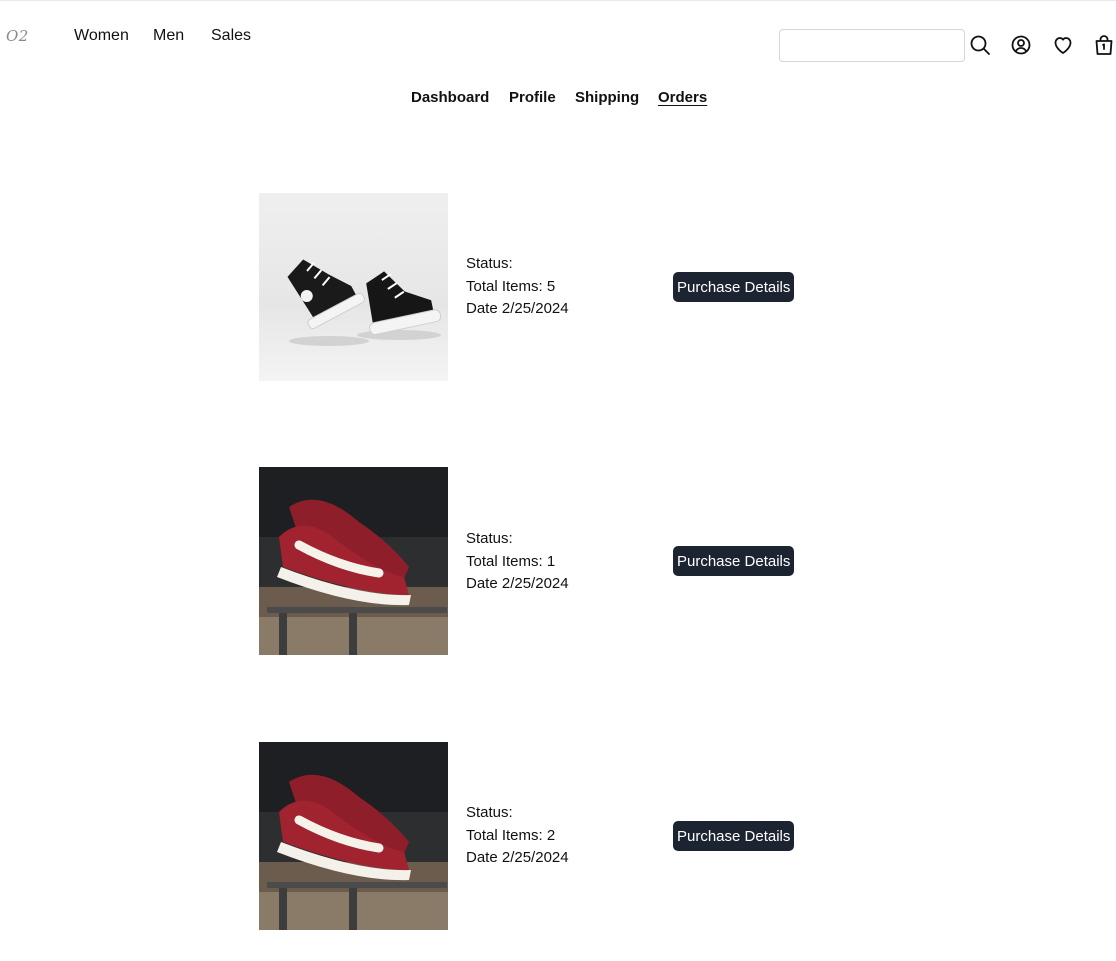 This screenshot has width=1116, height=961. What do you see at coordinates (231, 36) in the screenshot?
I see `nav-sales: Sales` at bounding box center [231, 36].